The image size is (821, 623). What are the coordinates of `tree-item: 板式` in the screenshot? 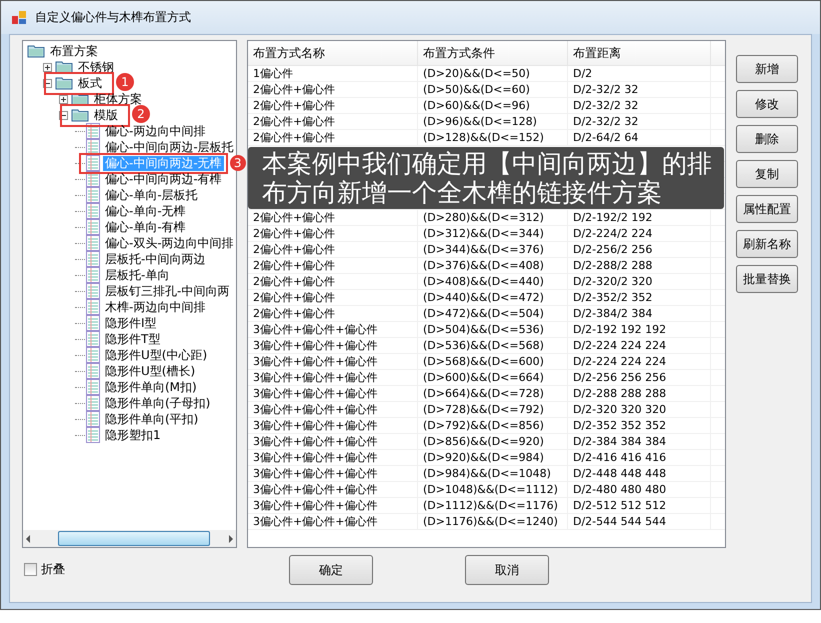 It's located at (90, 83).